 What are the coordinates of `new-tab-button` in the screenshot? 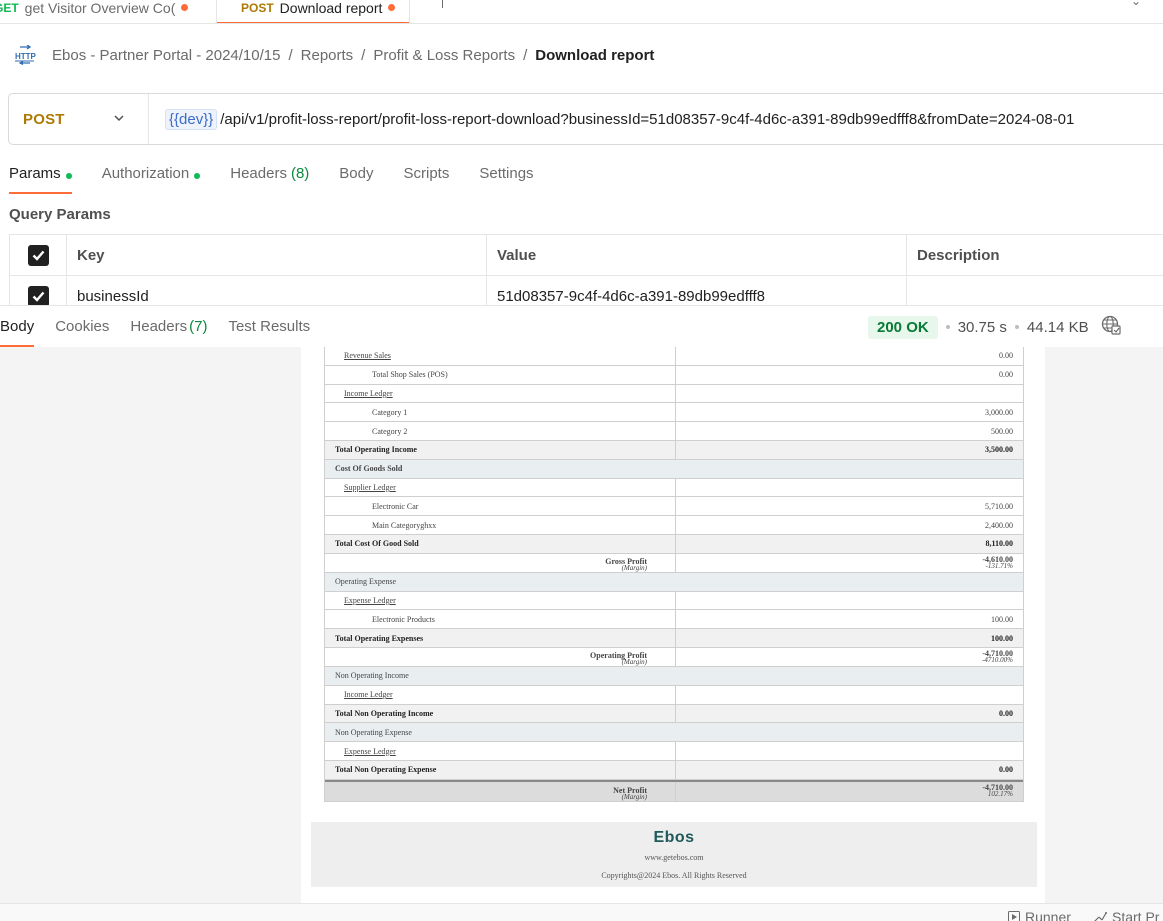 It's located at (442, 4).